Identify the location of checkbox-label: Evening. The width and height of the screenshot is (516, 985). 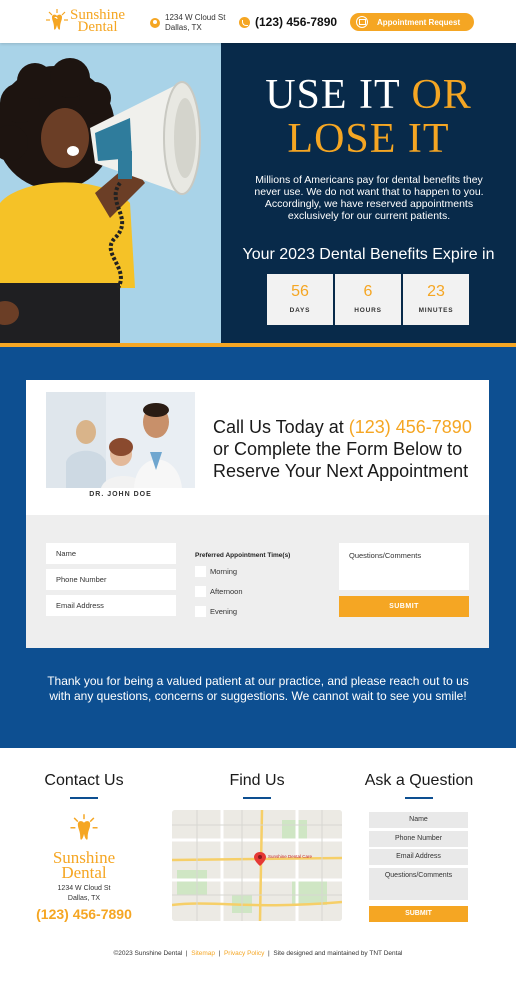
(224, 611).